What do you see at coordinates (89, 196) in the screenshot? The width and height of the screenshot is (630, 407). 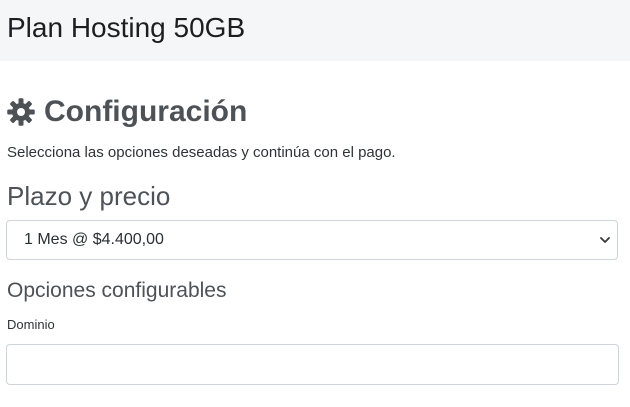 I see `term-price-heading: Plazo y precio` at bounding box center [89, 196].